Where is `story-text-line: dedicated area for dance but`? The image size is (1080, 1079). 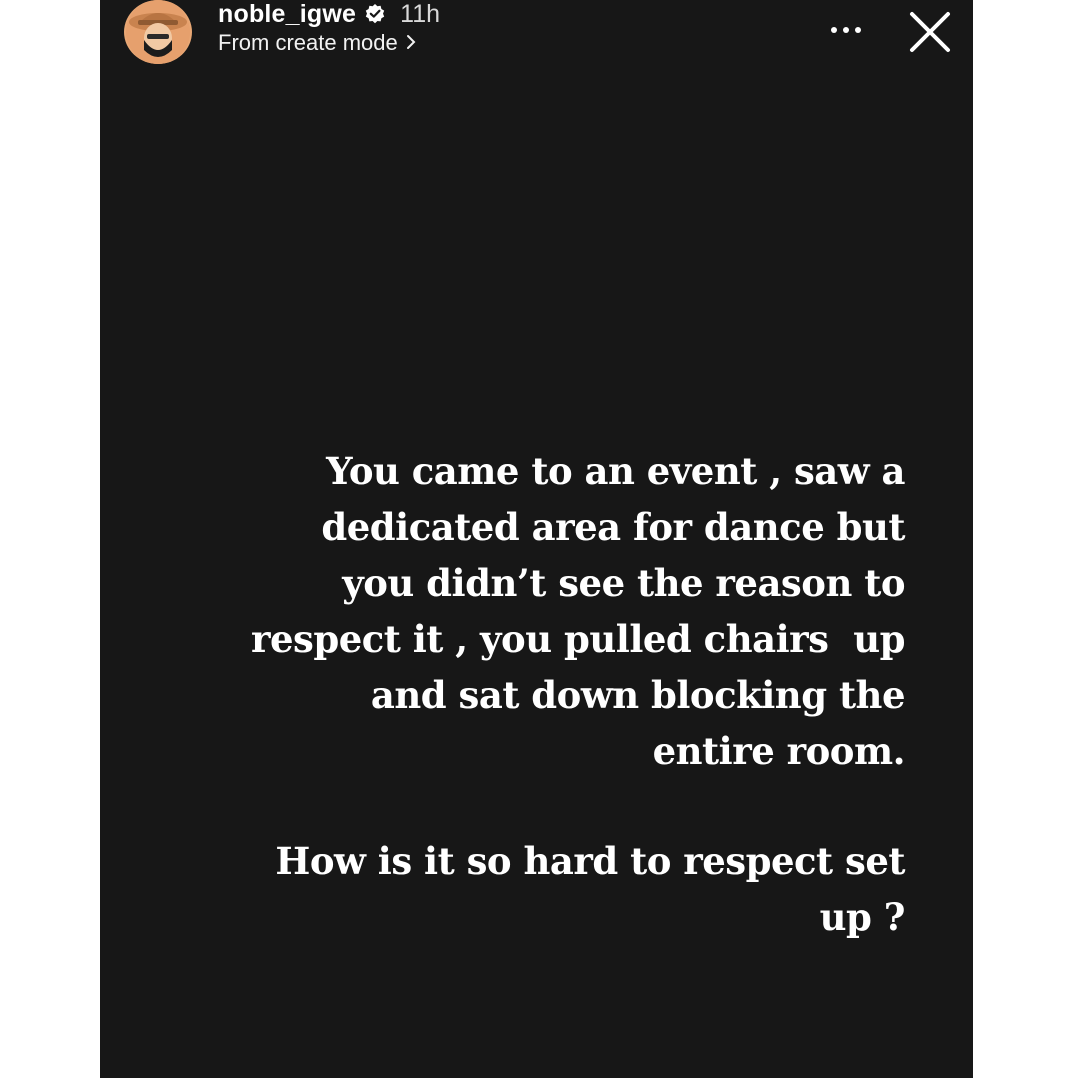
story-text-line: dedicated area for dance but is located at coordinates (613, 527).